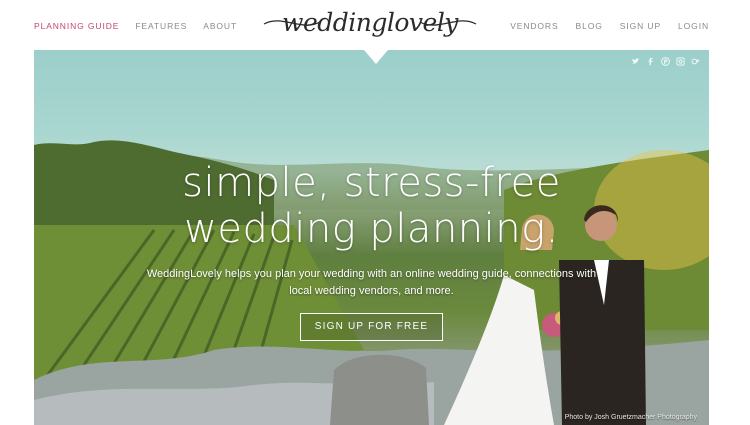 The image size is (750, 425). I want to click on nav-left: PLANNING GUIDE FEATURES ABOUT, so click(135, 26).